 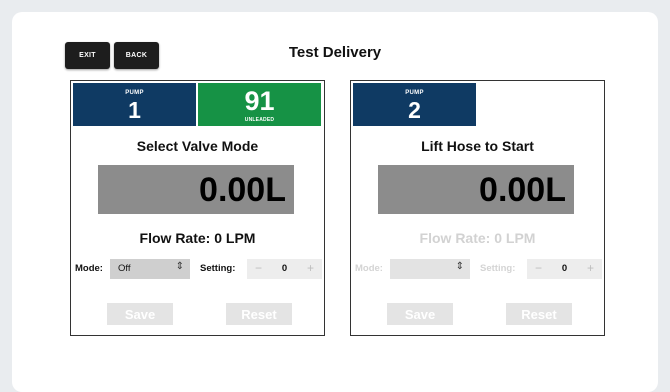 I want to click on pump-status: Select Valve Mode, so click(x=197, y=146).